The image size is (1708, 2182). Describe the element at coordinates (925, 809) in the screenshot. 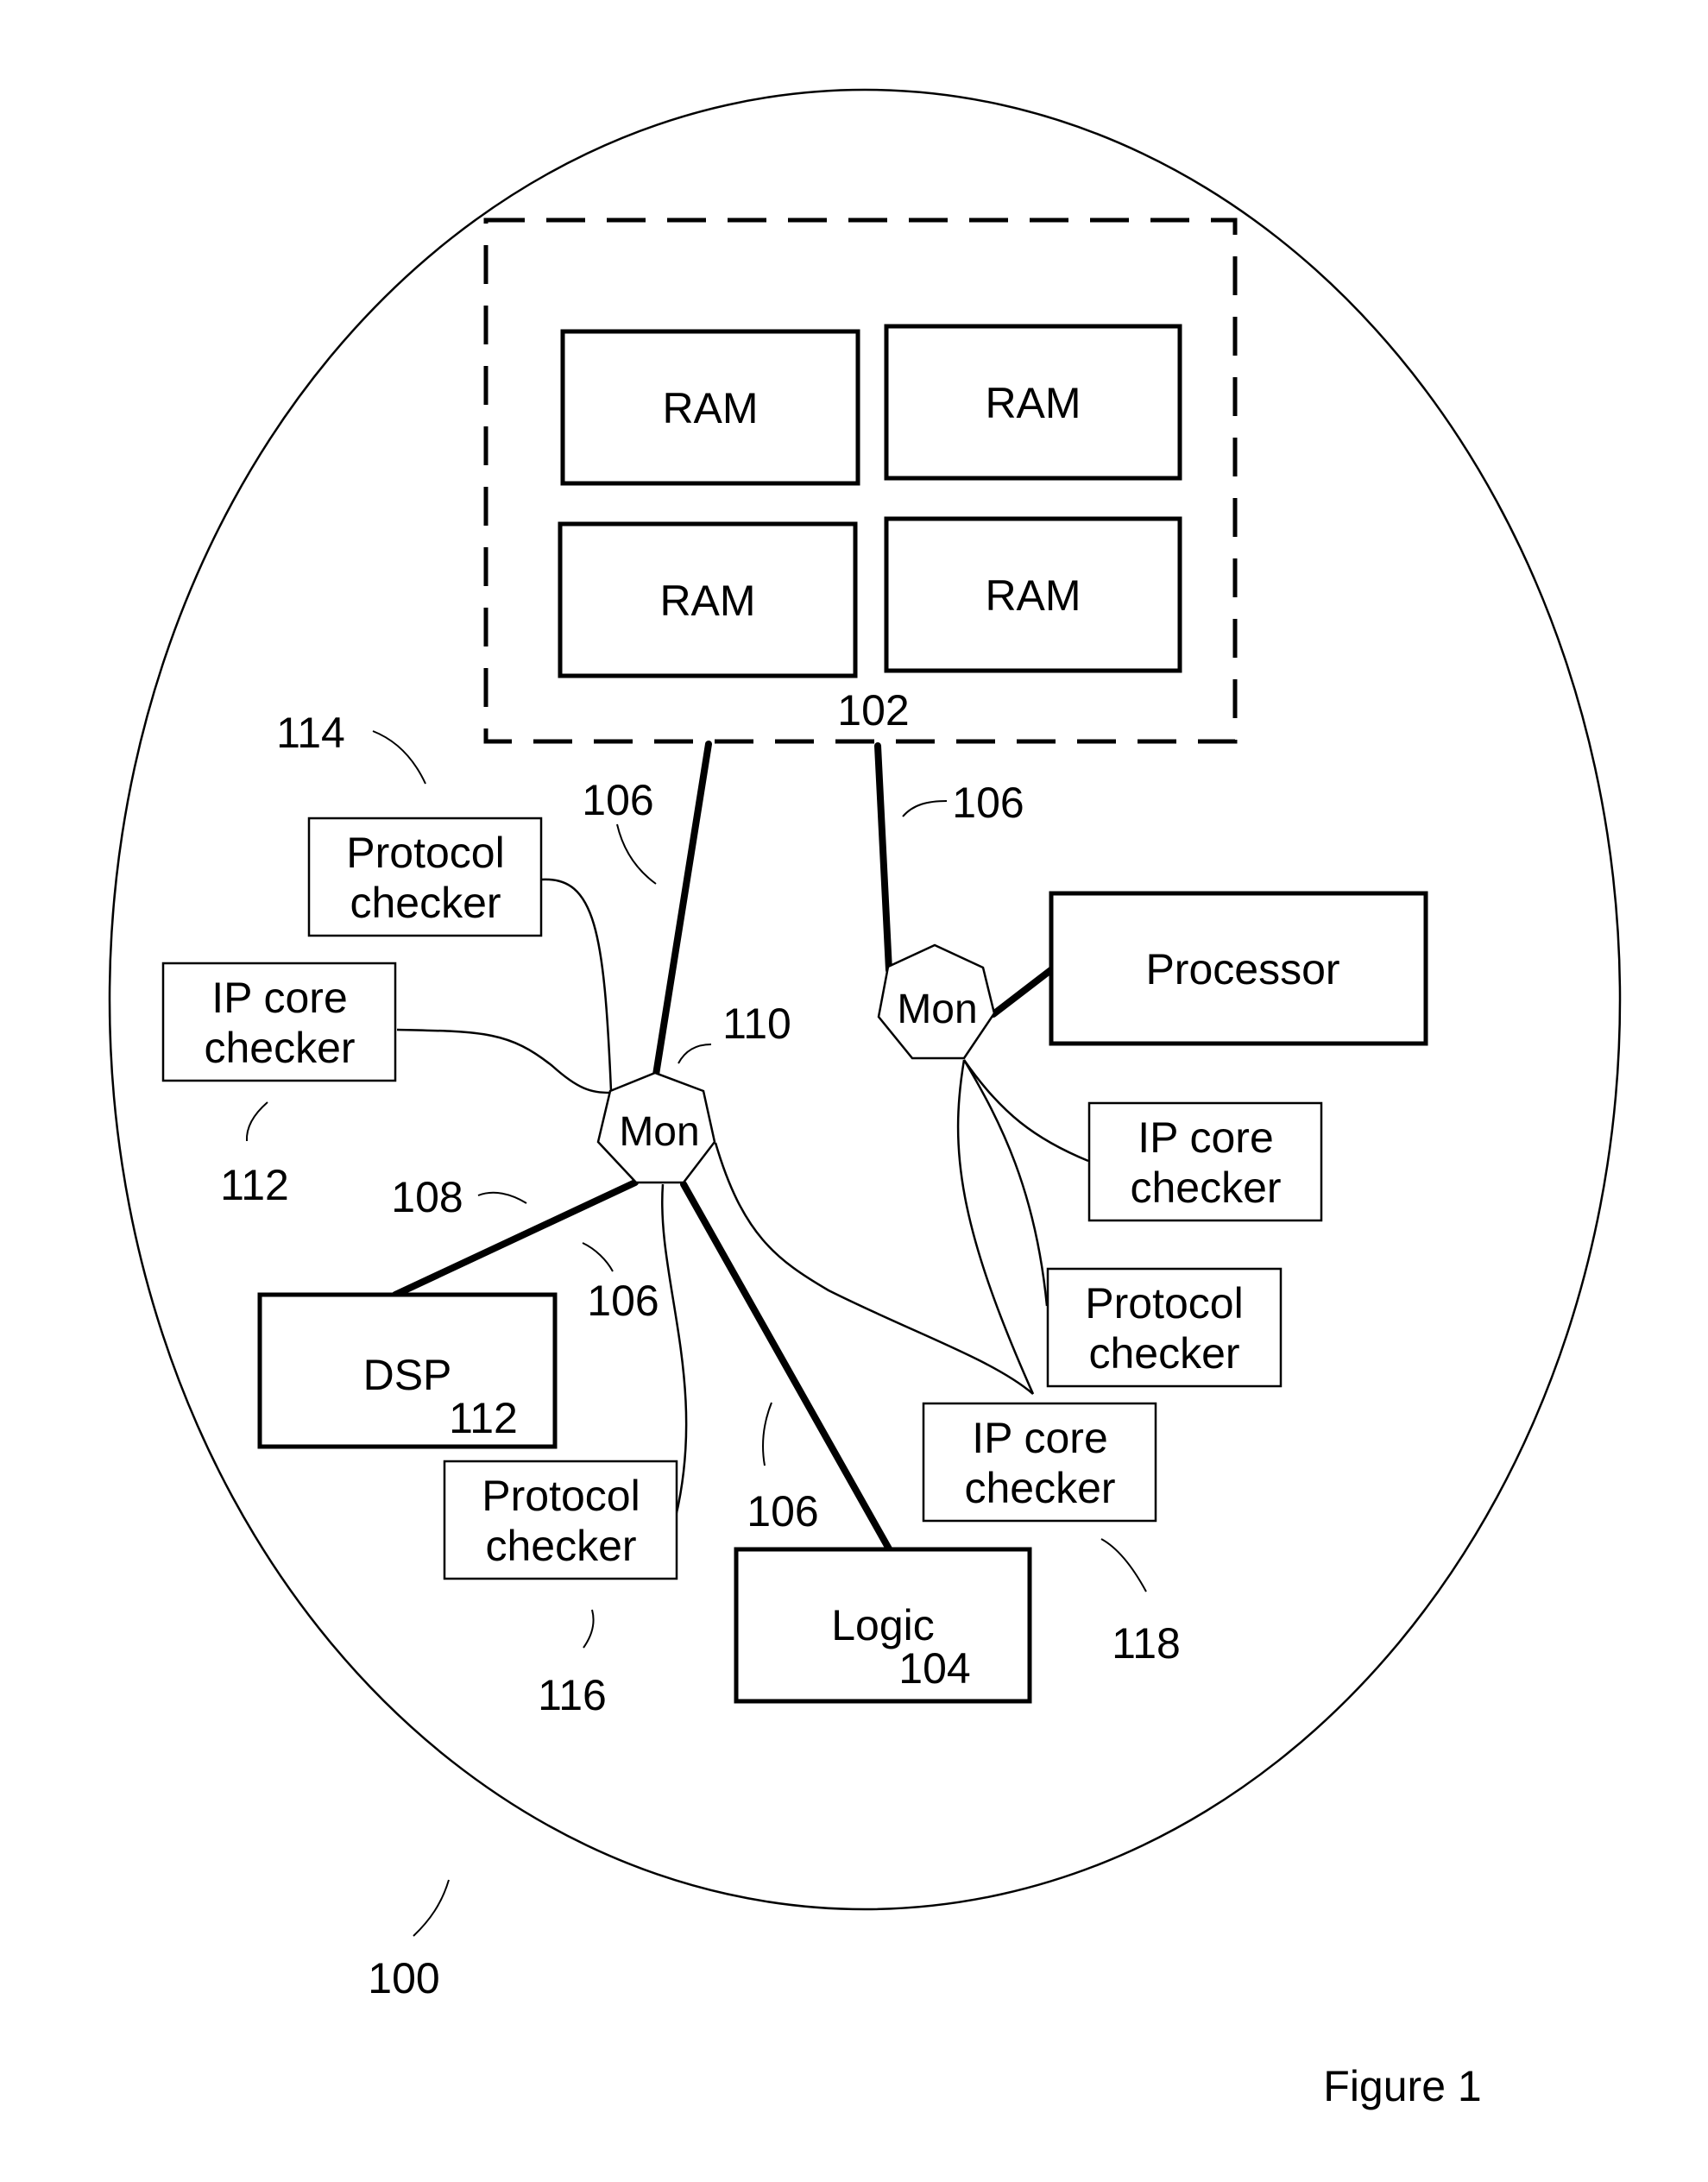

I see `leader-106-upper-right` at that location.